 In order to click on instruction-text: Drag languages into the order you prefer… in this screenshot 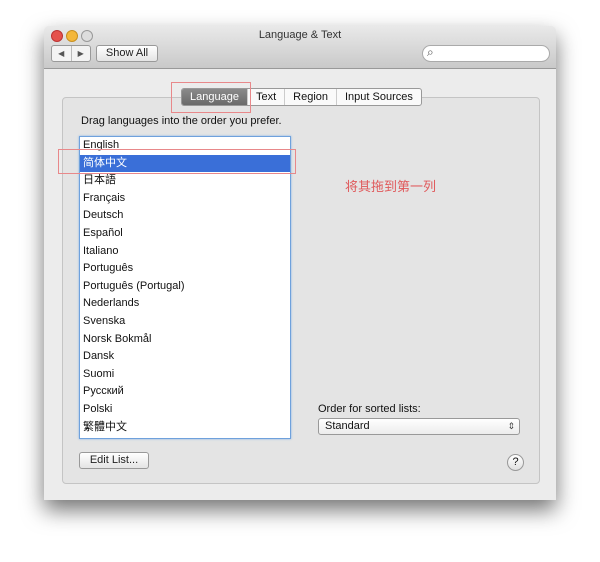, I will do `click(181, 121)`.